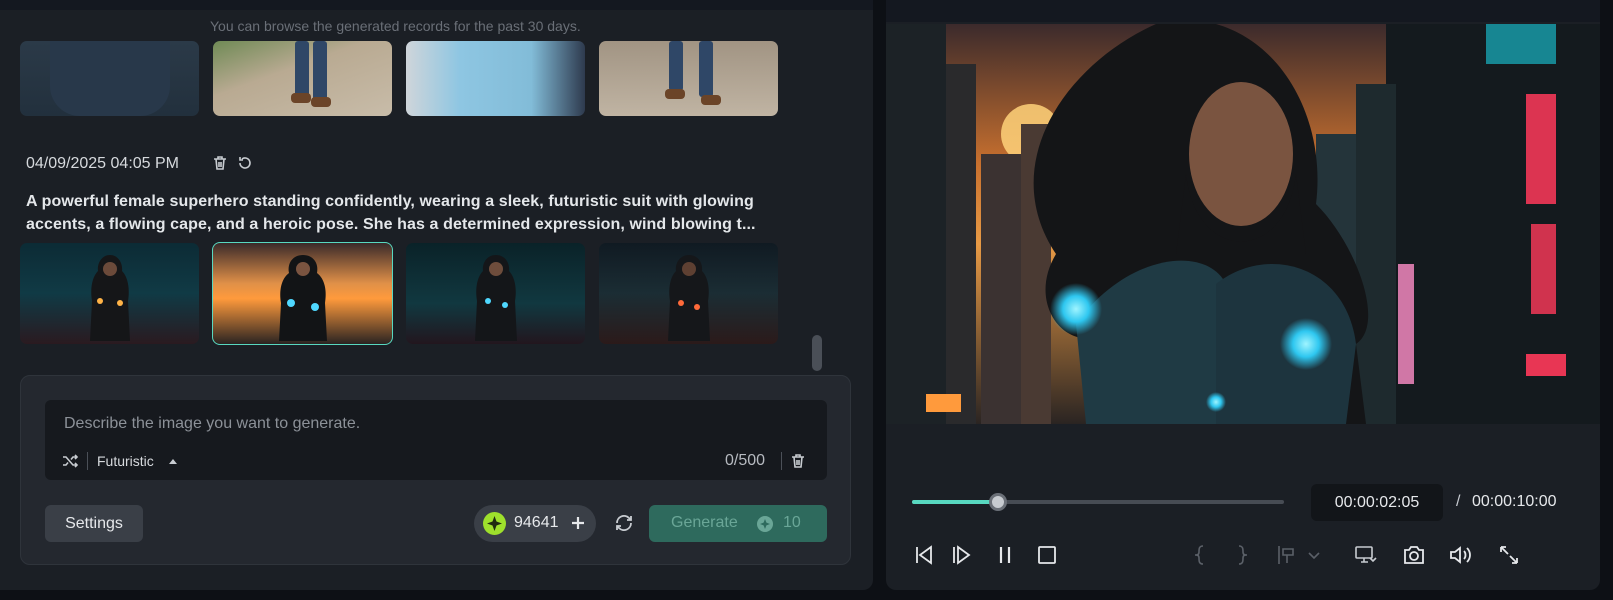 This screenshot has height=600, width=1613. What do you see at coordinates (173, 461) in the screenshot?
I see `caret-up-icon` at bounding box center [173, 461].